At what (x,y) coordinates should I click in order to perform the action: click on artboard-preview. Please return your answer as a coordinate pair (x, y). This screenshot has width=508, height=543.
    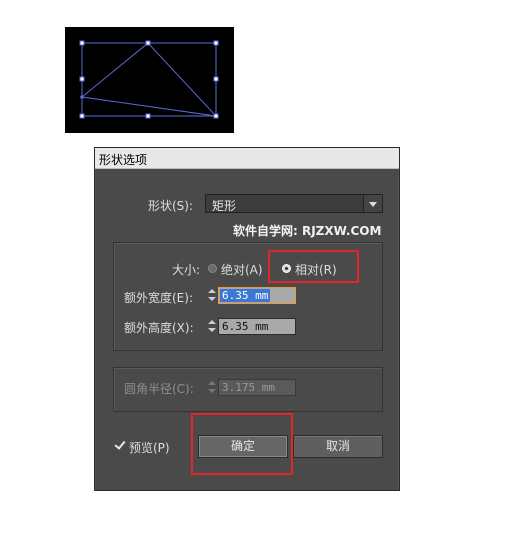
    Looking at the image, I should click on (149, 80).